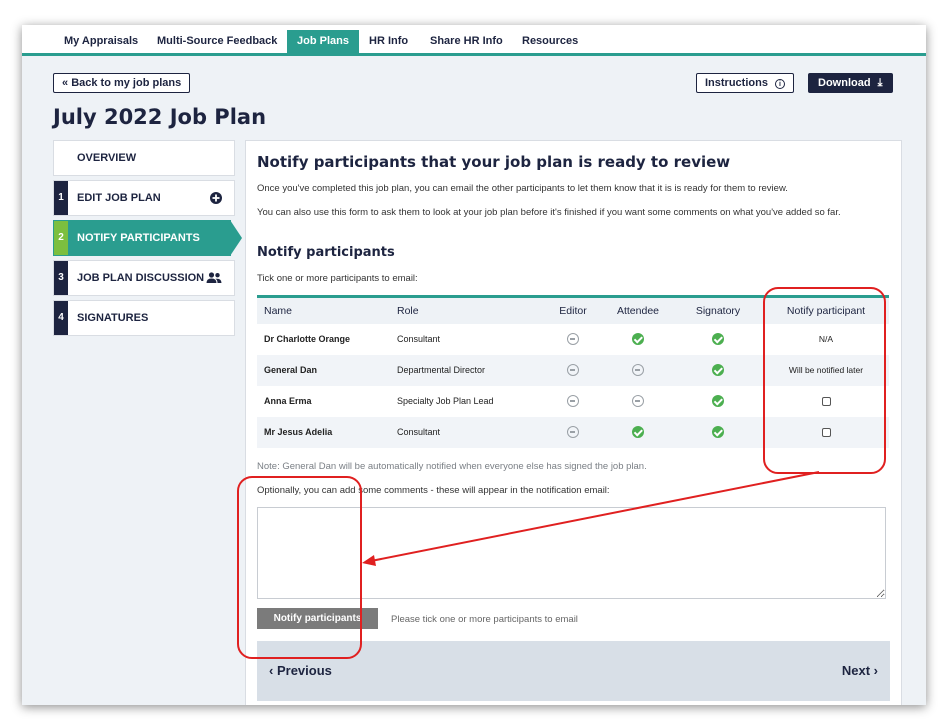 The height and width of the screenshot is (726, 948). Describe the element at coordinates (824, 380) in the screenshot. I see `annotation-box-notify-column` at that location.